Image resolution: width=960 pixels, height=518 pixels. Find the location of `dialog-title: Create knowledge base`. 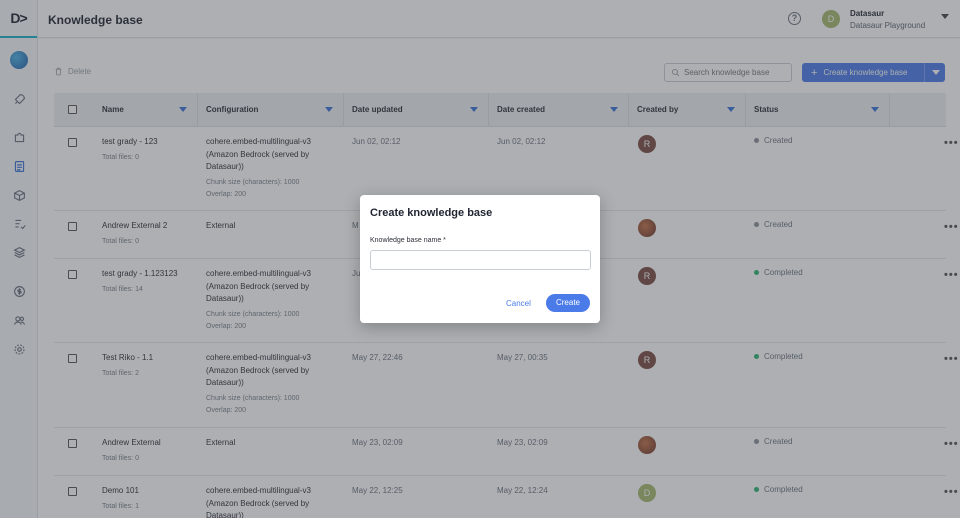

dialog-title: Create knowledge base is located at coordinates (431, 213).